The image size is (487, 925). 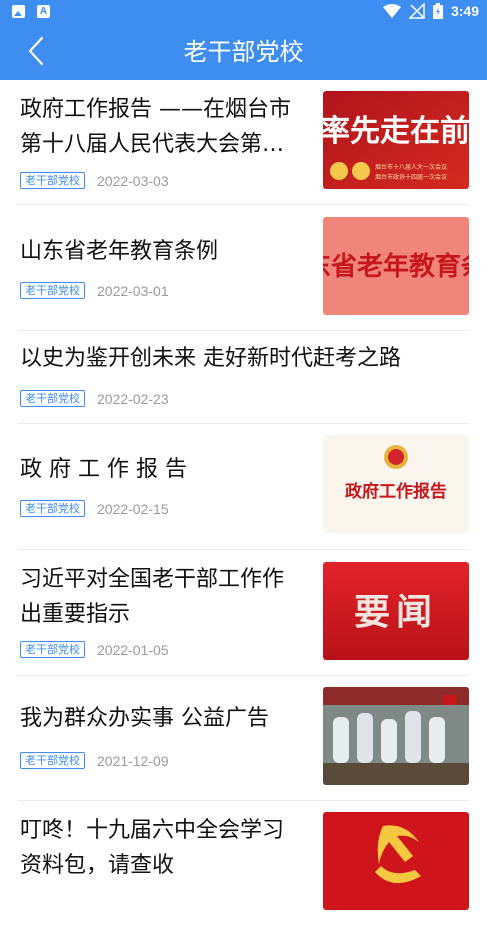 I want to click on article-title: 山东省老年教育条例, so click(x=165, y=251).